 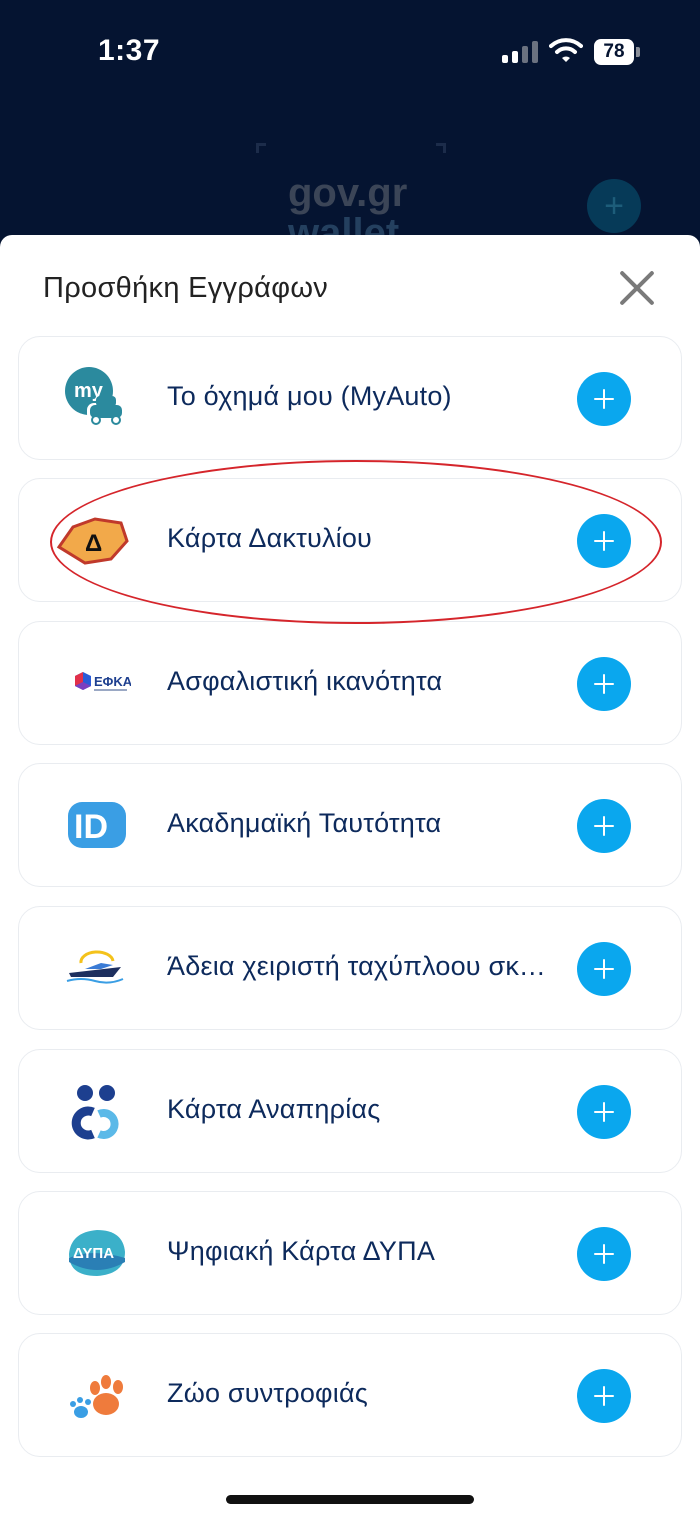 I want to click on background-add-button: +, so click(x=614, y=206).